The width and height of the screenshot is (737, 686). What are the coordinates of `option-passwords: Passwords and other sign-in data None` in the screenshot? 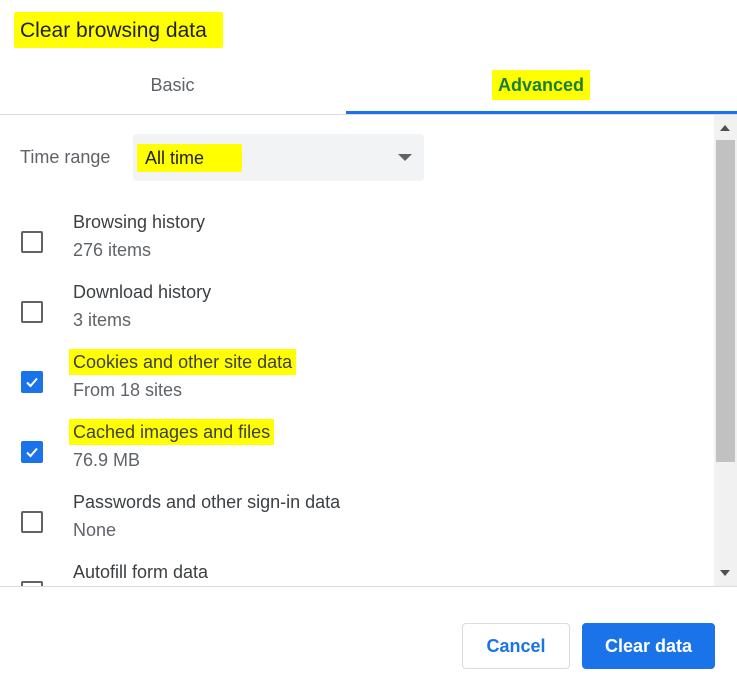 It's located at (356, 524).